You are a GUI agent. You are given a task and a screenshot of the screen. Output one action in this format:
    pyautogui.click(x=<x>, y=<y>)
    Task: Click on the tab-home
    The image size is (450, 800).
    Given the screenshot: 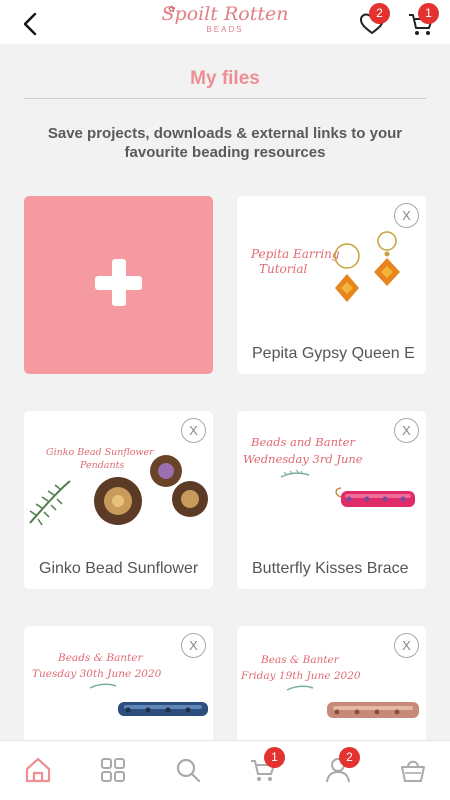 What is the action you would take?
    pyautogui.click(x=38, y=770)
    